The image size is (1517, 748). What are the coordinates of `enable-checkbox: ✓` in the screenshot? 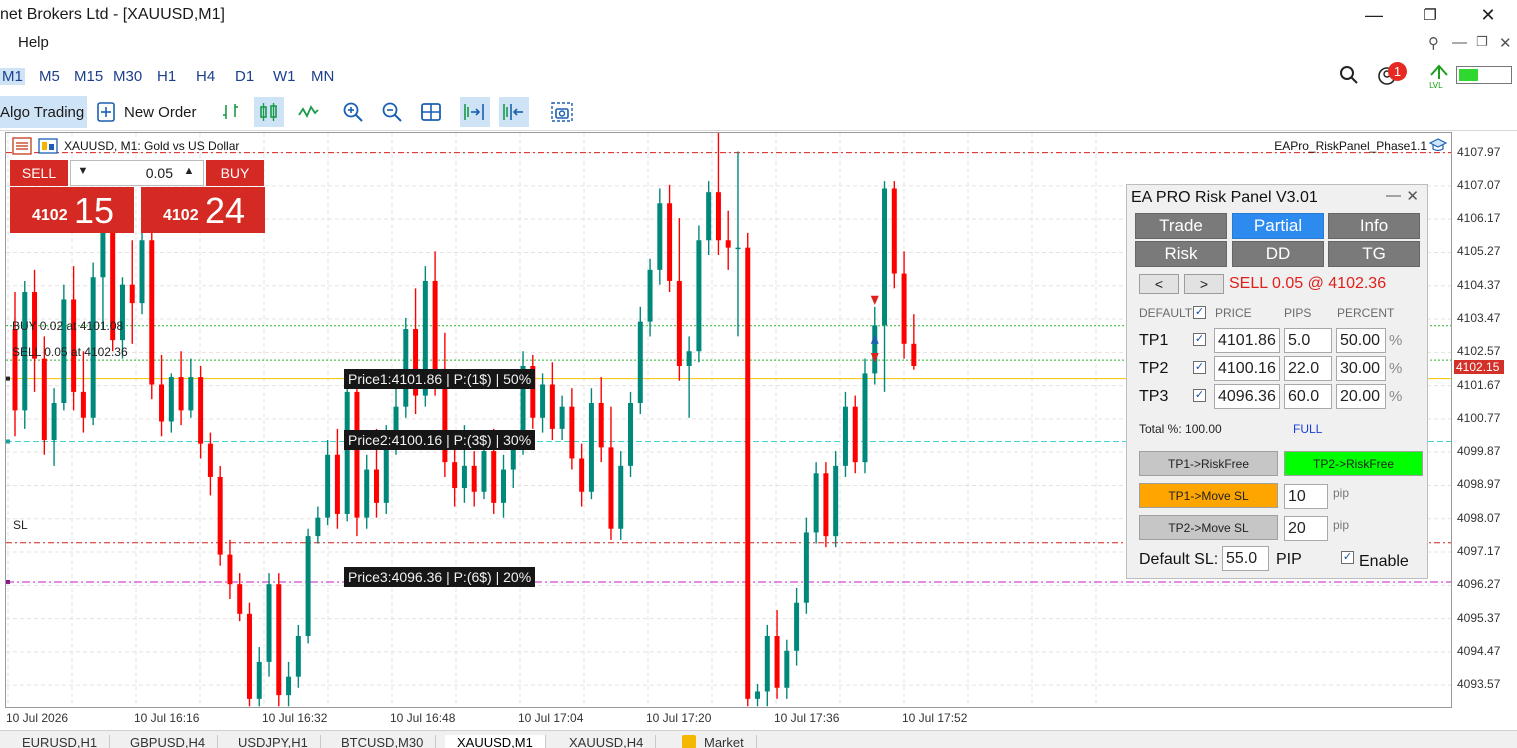 It's located at (1347, 557).